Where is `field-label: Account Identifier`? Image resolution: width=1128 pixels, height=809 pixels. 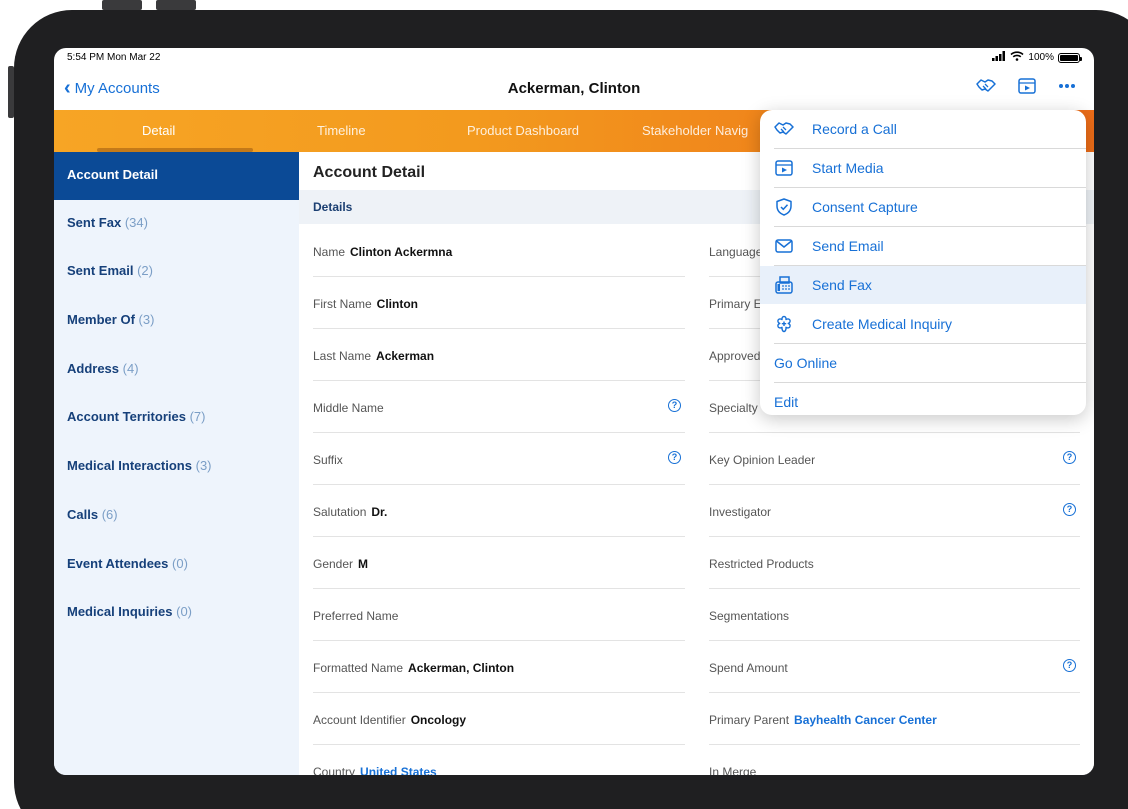
field-label: Account Identifier is located at coordinates (359, 720).